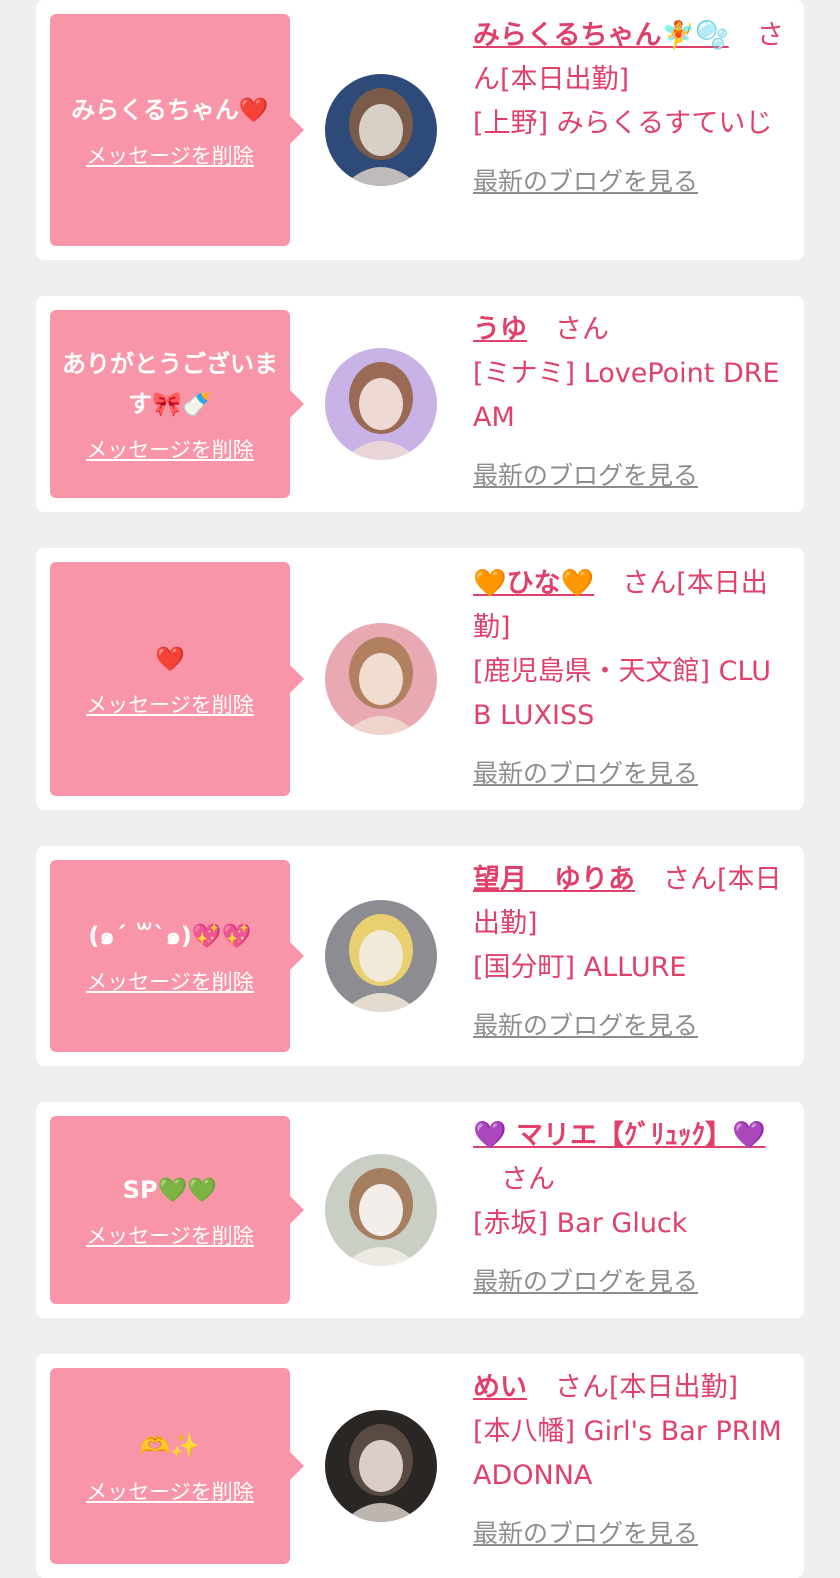  What do you see at coordinates (500, 1387) in the screenshot?
I see `cast-name-link: めい` at bounding box center [500, 1387].